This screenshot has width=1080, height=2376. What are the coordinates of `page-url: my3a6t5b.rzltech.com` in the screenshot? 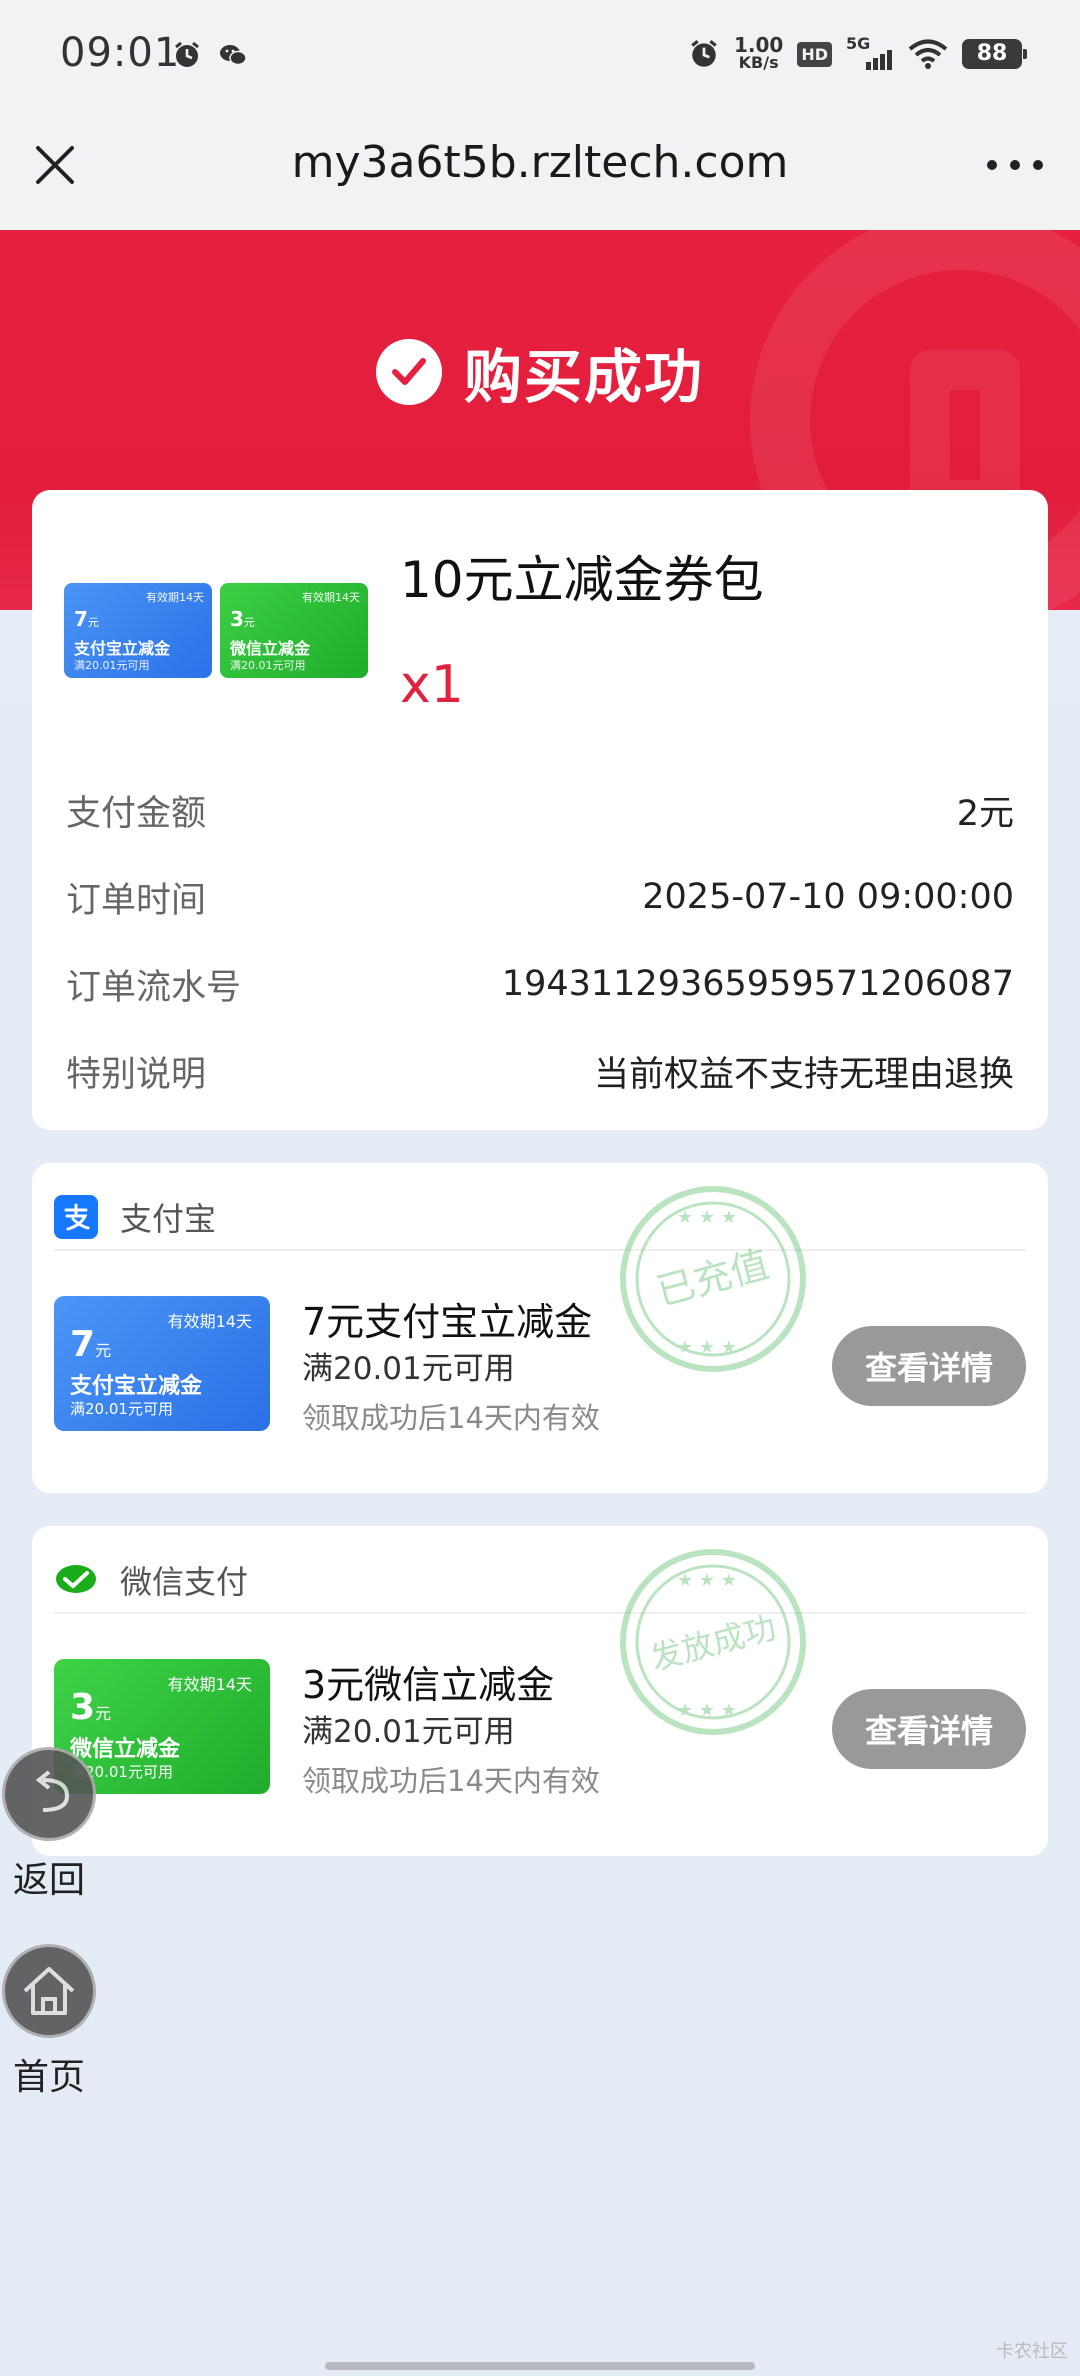 It's located at (540, 162).